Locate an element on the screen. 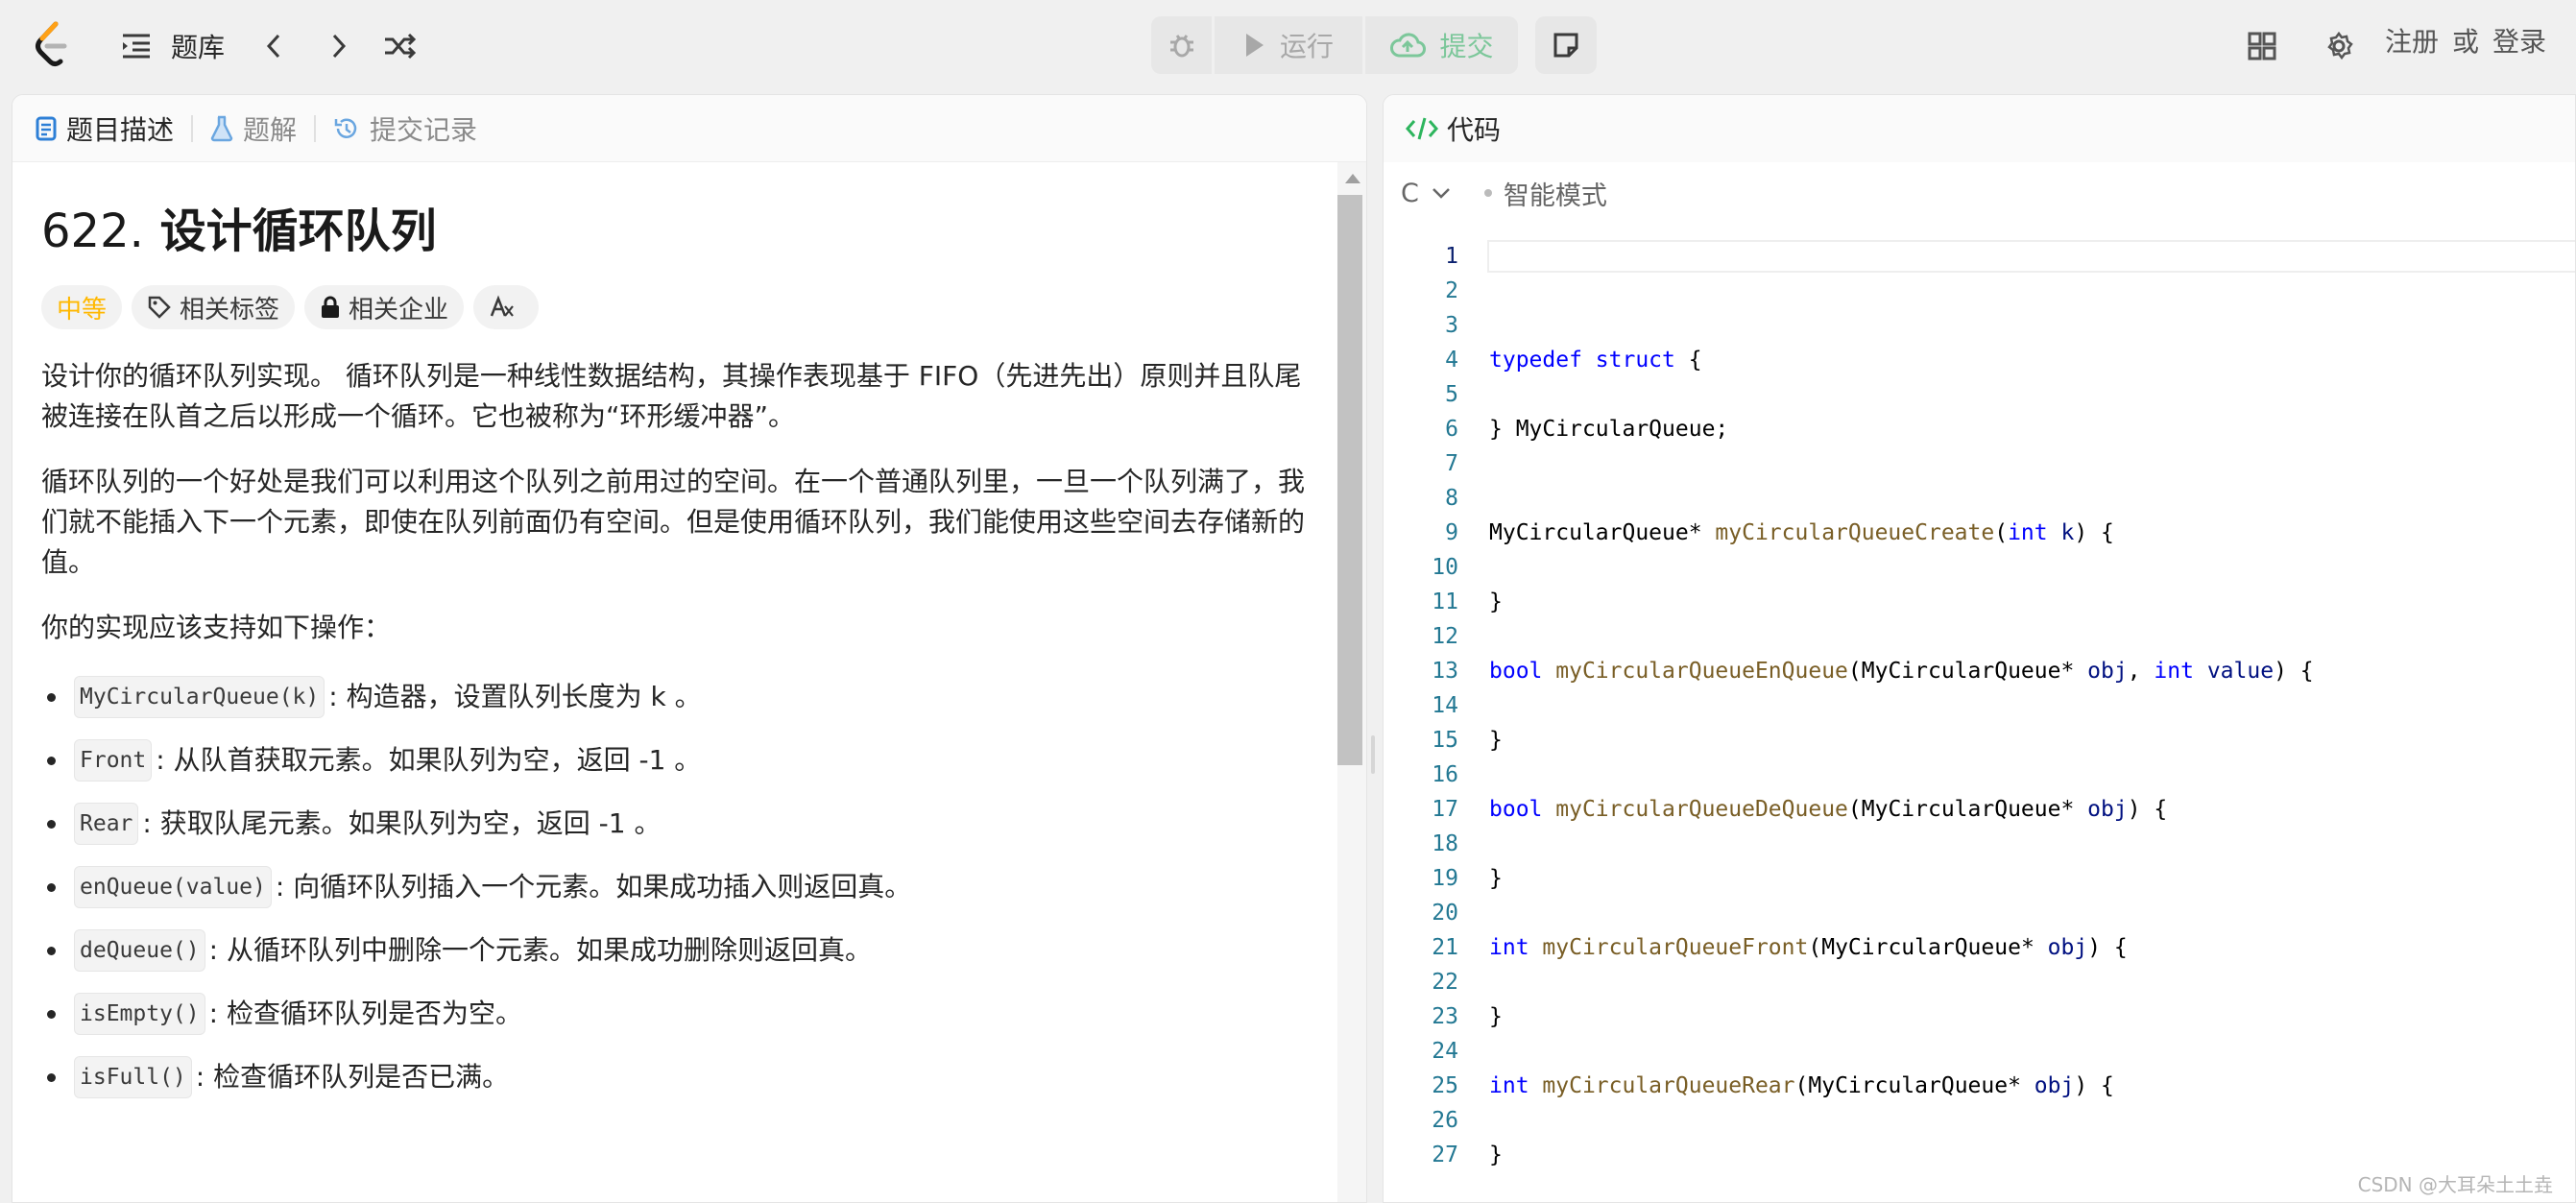 The height and width of the screenshot is (1203, 2576). code-line: 11} is located at coordinates (1979, 602).